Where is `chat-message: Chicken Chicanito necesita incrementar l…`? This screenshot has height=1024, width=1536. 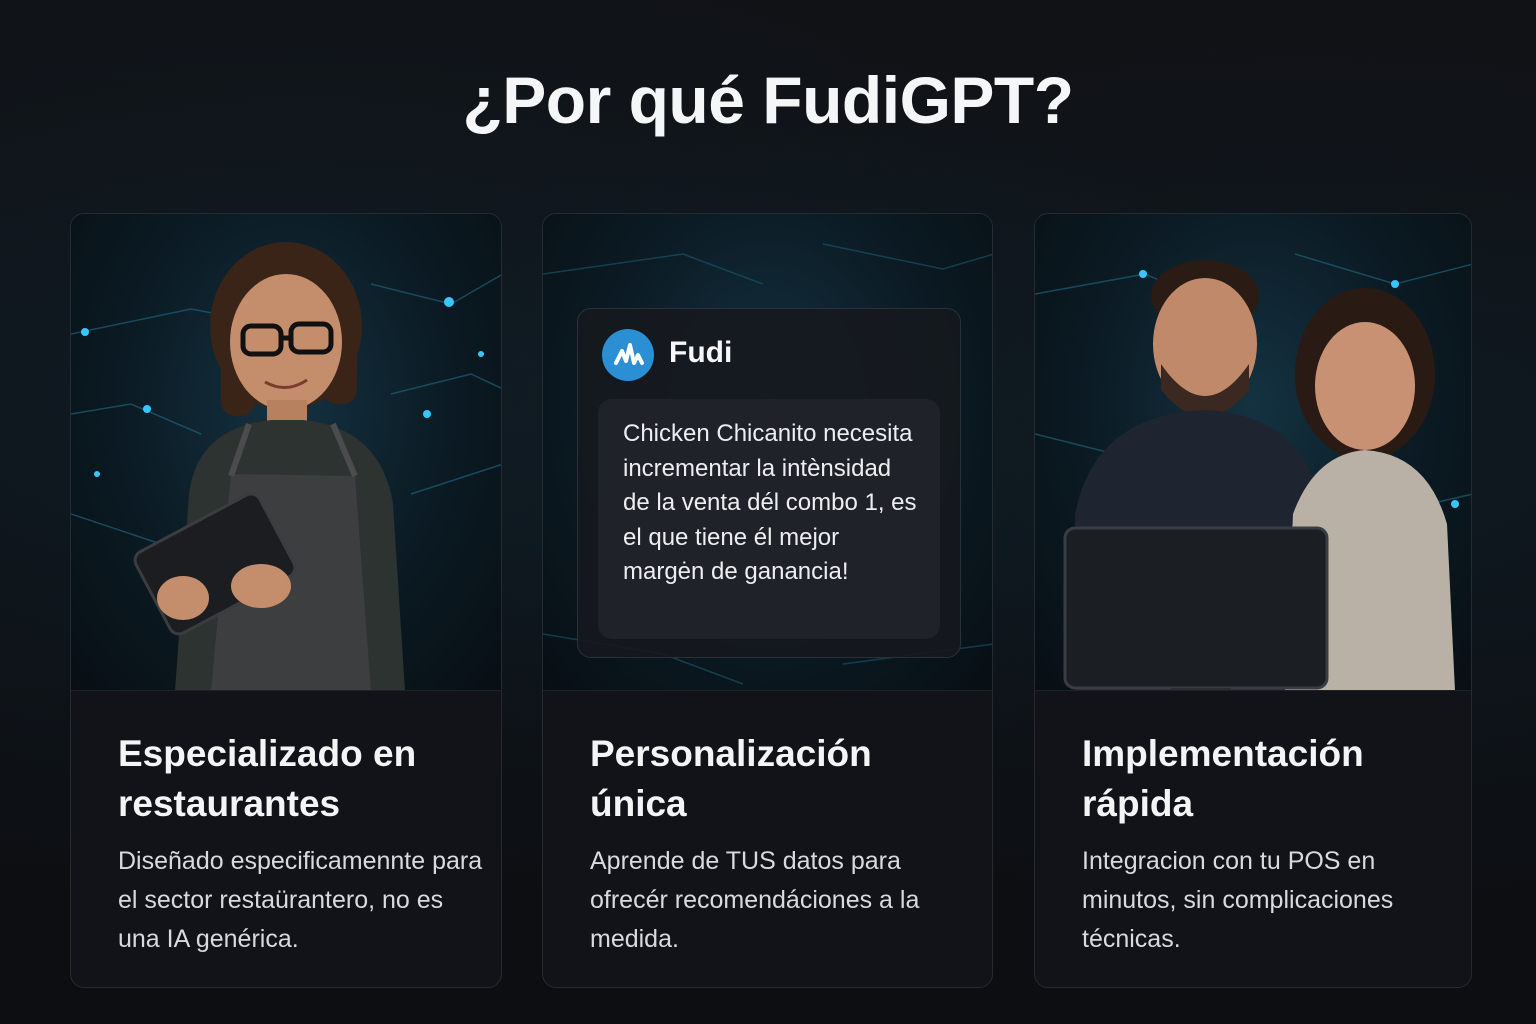
chat-message: Chicken Chicanito necesita incrementar l… is located at coordinates (769, 519).